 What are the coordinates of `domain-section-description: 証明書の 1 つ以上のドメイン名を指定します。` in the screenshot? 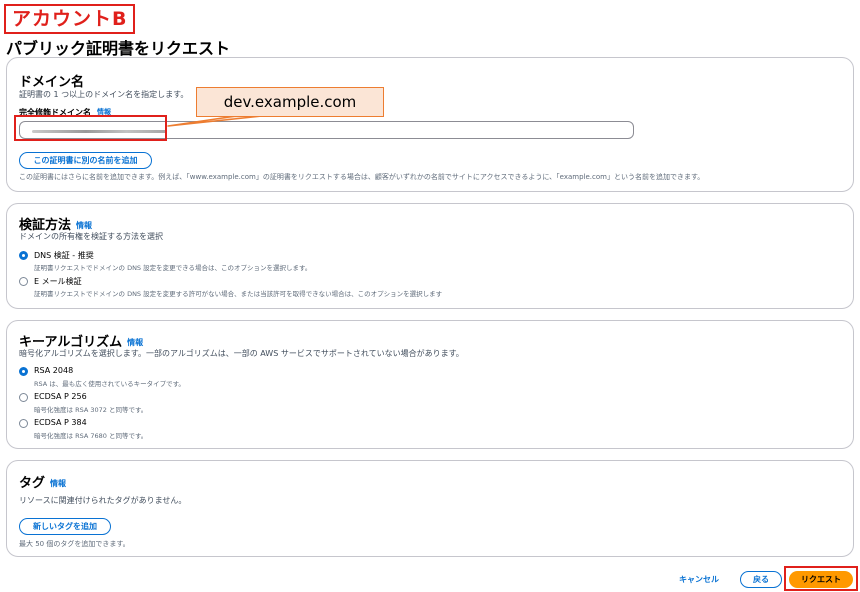 It's located at (104, 94).